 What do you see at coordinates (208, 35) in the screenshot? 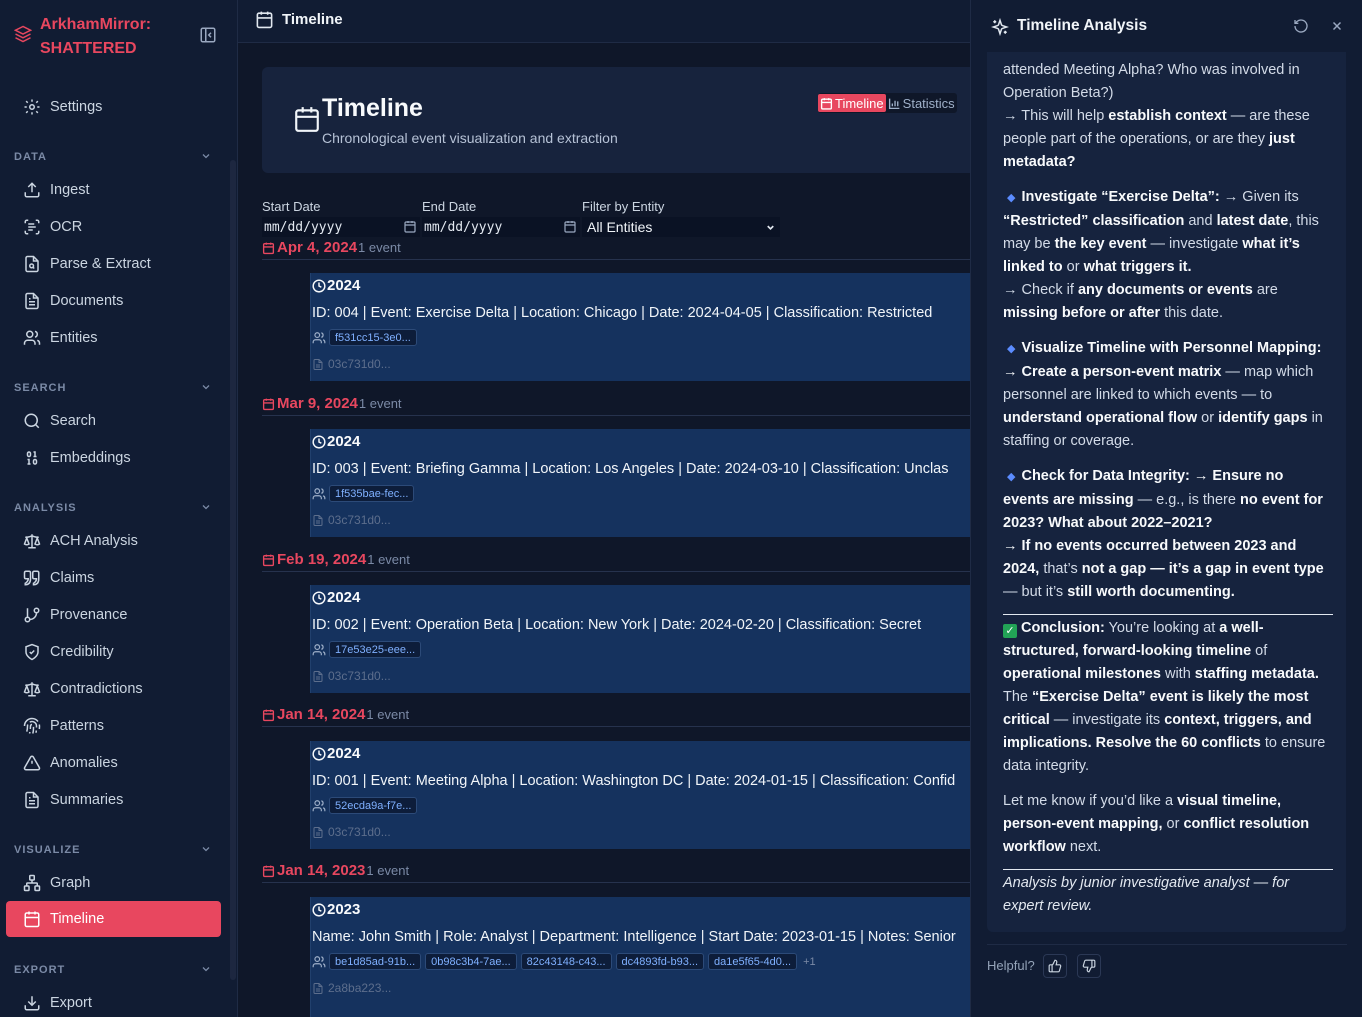
I see `sidebar-collapse-icon` at bounding box center [208, 35].